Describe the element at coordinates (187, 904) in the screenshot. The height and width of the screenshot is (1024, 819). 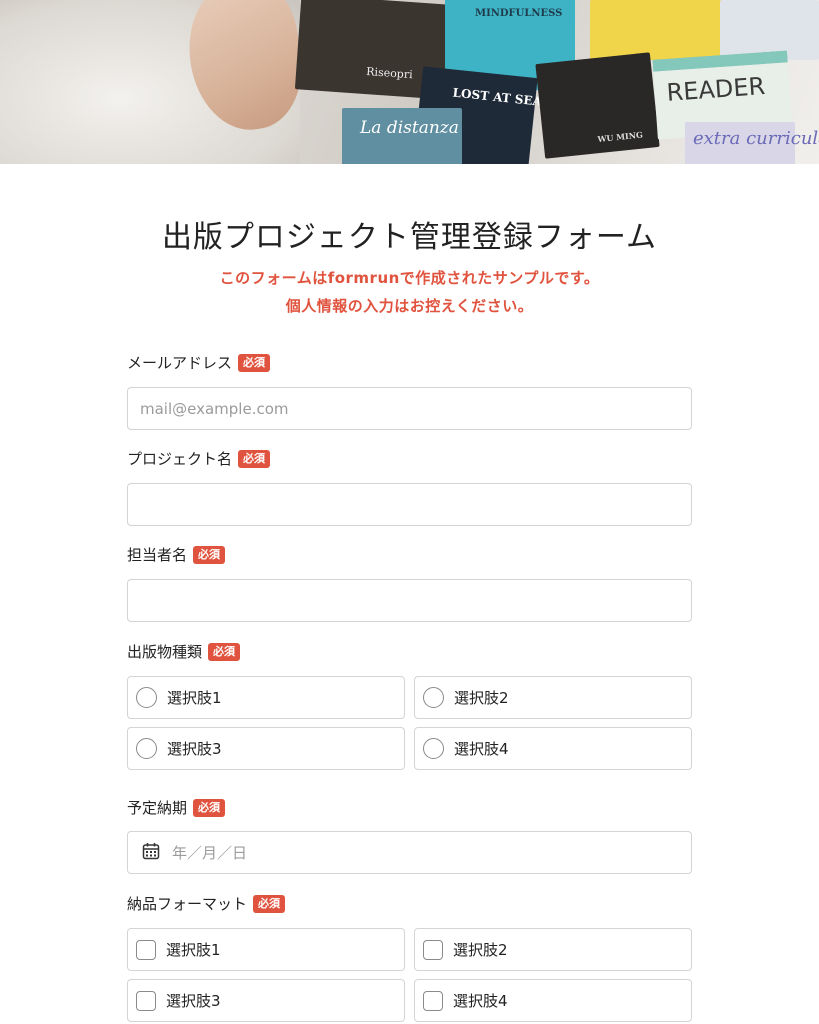
I see `delivery-format-label-text: 納品フォーマット` at that location.